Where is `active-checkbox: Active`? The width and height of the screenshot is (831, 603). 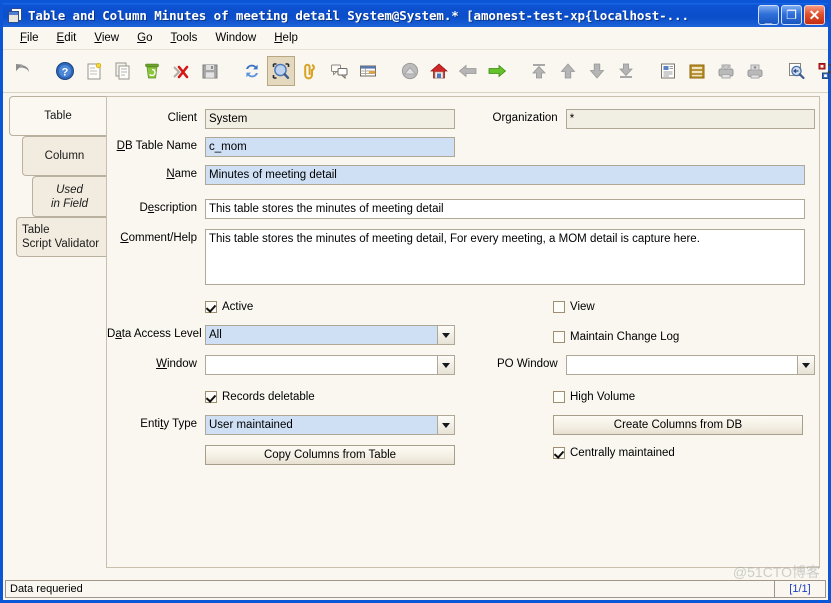 active-checkbox: Active is located at coordinates (229, 307).